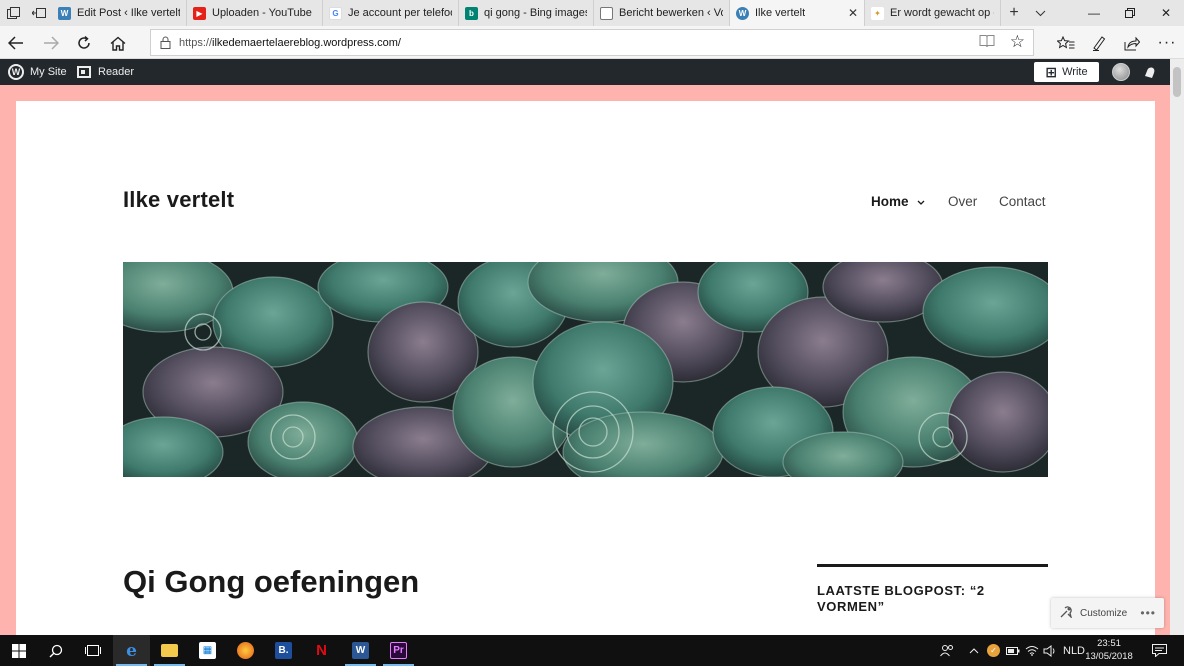 The image size is (1184, 666). I want to click on widget-title: LAATSTE BLOGPOST: “2 VORMEN”, so click(901, 598).